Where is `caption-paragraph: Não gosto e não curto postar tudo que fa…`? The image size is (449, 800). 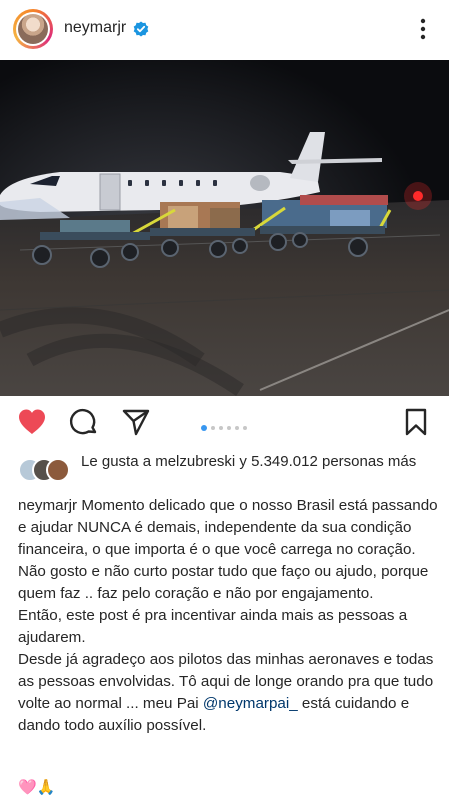 caption-paragraph: Não gosto e não curto postar tudo que fa… is located at coordinates (223, 582).